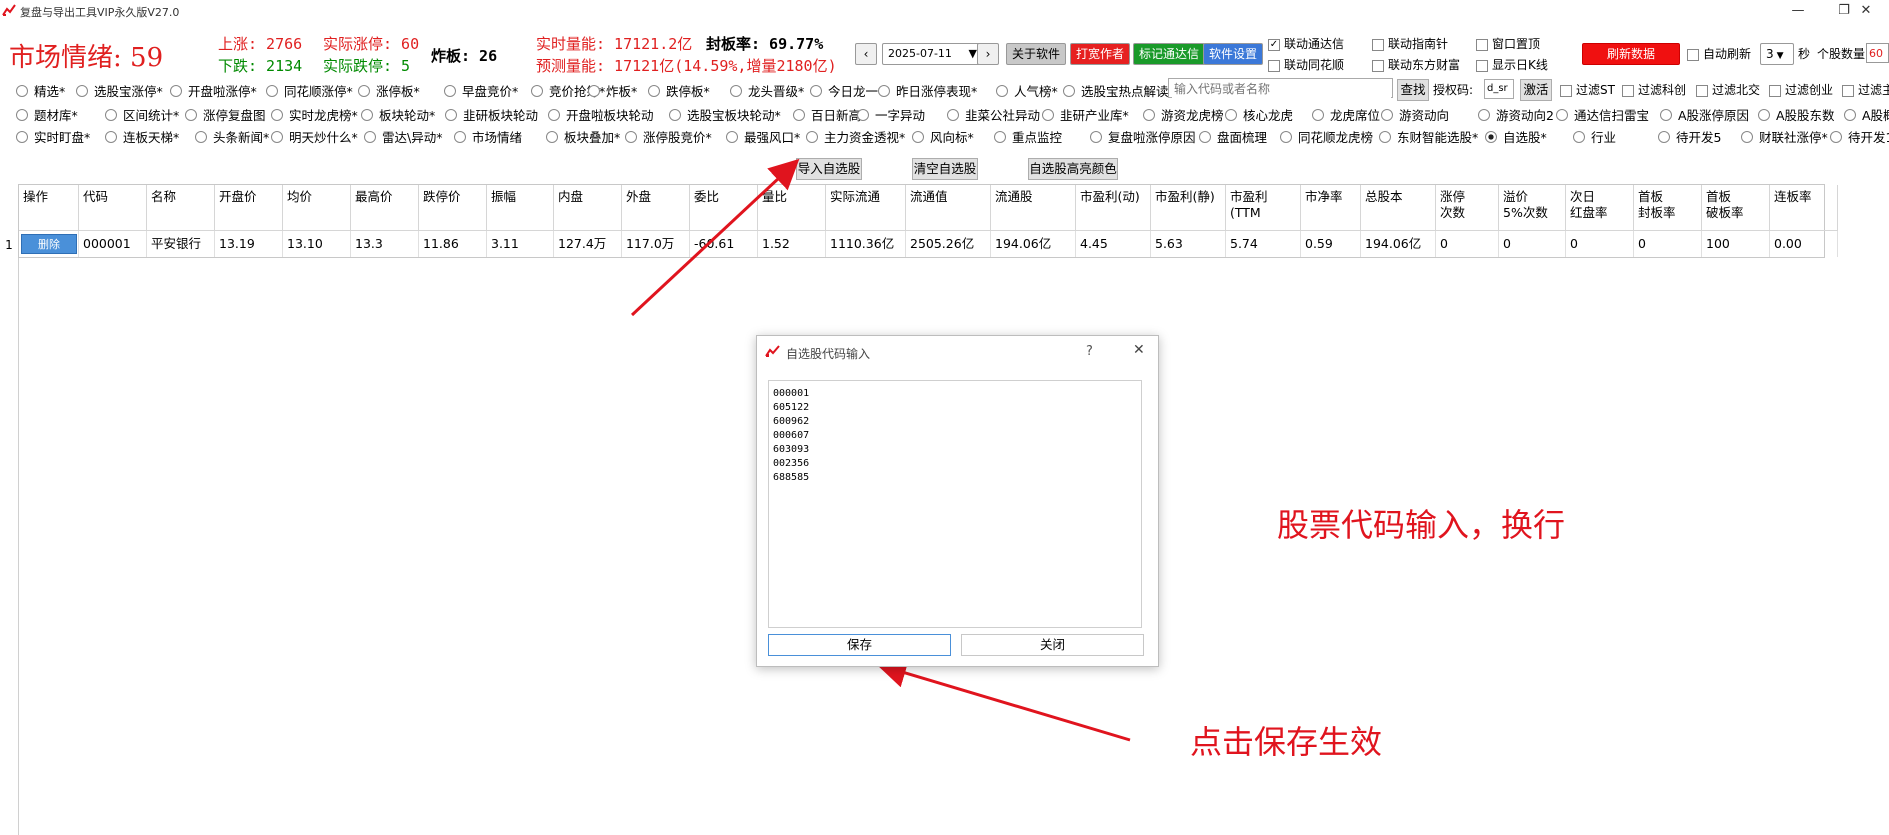 The height and width of the screenshot is (835, 1889). What do you see at coordinates (213, 90) in the screenshot?
I see `radio-option: 开盘啦涨停*` at bounding box center [213, 90].